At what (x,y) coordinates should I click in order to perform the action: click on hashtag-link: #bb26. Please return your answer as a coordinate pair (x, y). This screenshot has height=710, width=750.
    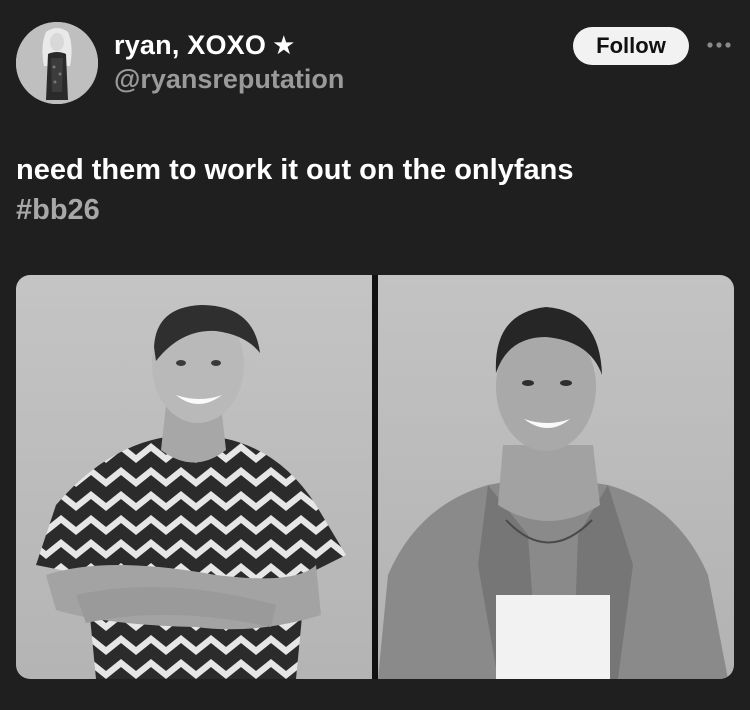
    Looking at the image, I should click on (375, 210).